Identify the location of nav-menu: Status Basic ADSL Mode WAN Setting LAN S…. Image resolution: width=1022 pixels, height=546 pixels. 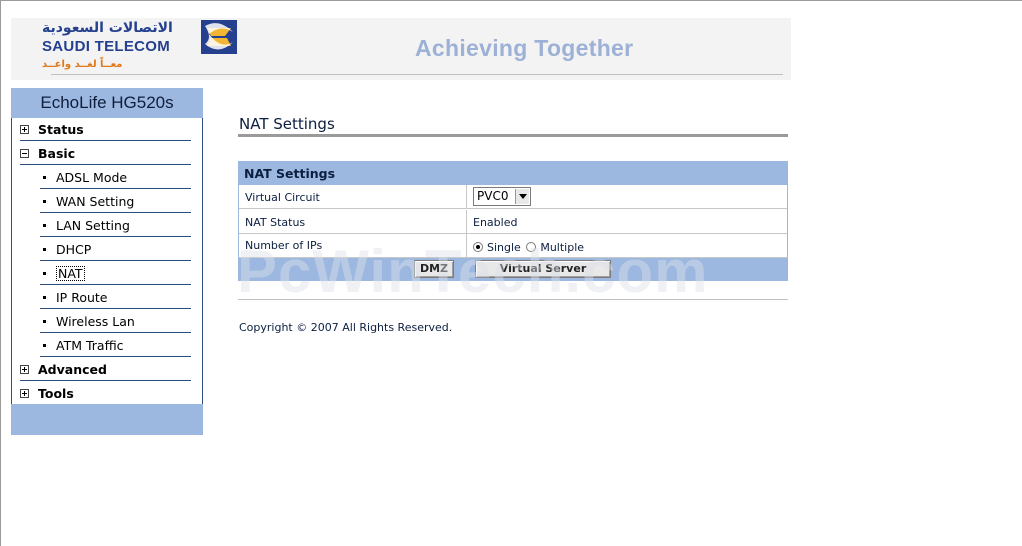
(107, 261).